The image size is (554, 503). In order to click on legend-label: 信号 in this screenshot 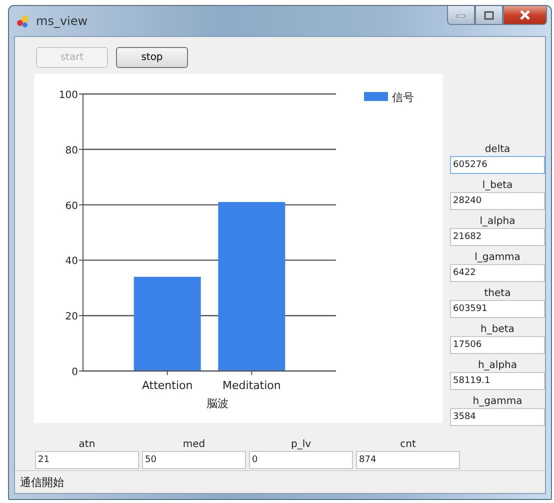, I will do `click(403, 97)`.